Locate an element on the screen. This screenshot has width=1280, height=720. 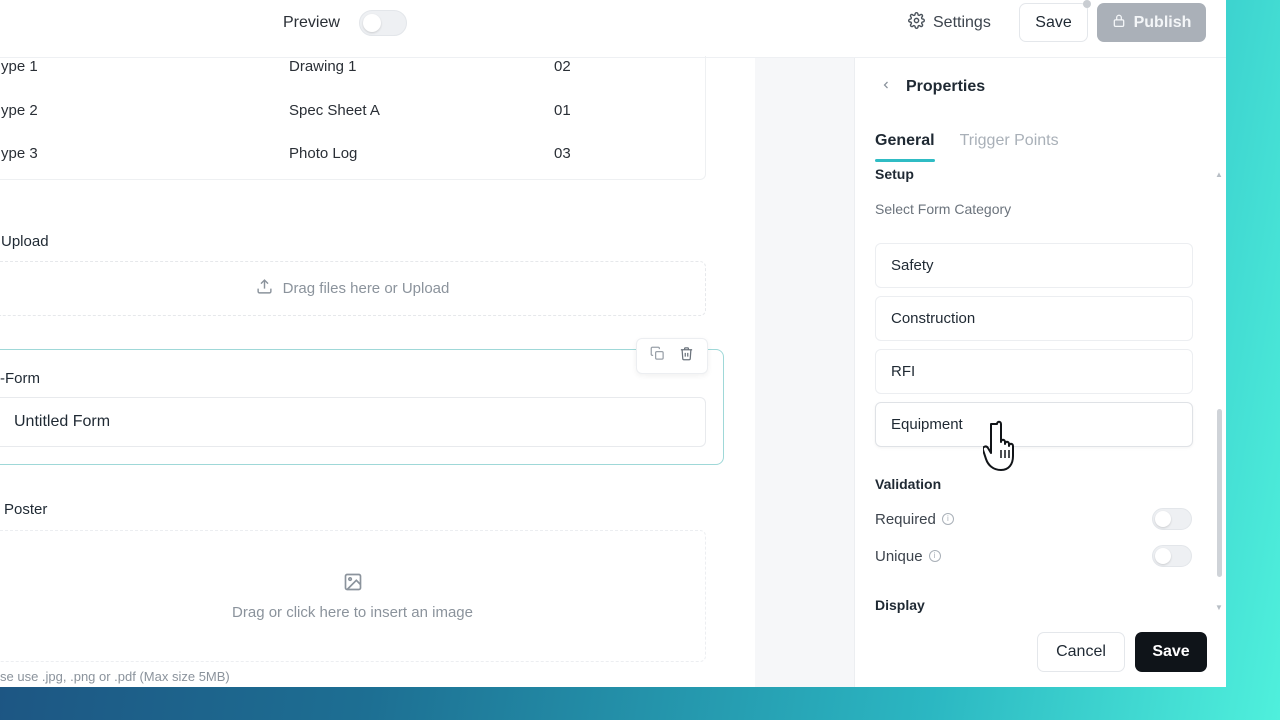
unique-toggle-knob is located at coordinates (1163, 556).